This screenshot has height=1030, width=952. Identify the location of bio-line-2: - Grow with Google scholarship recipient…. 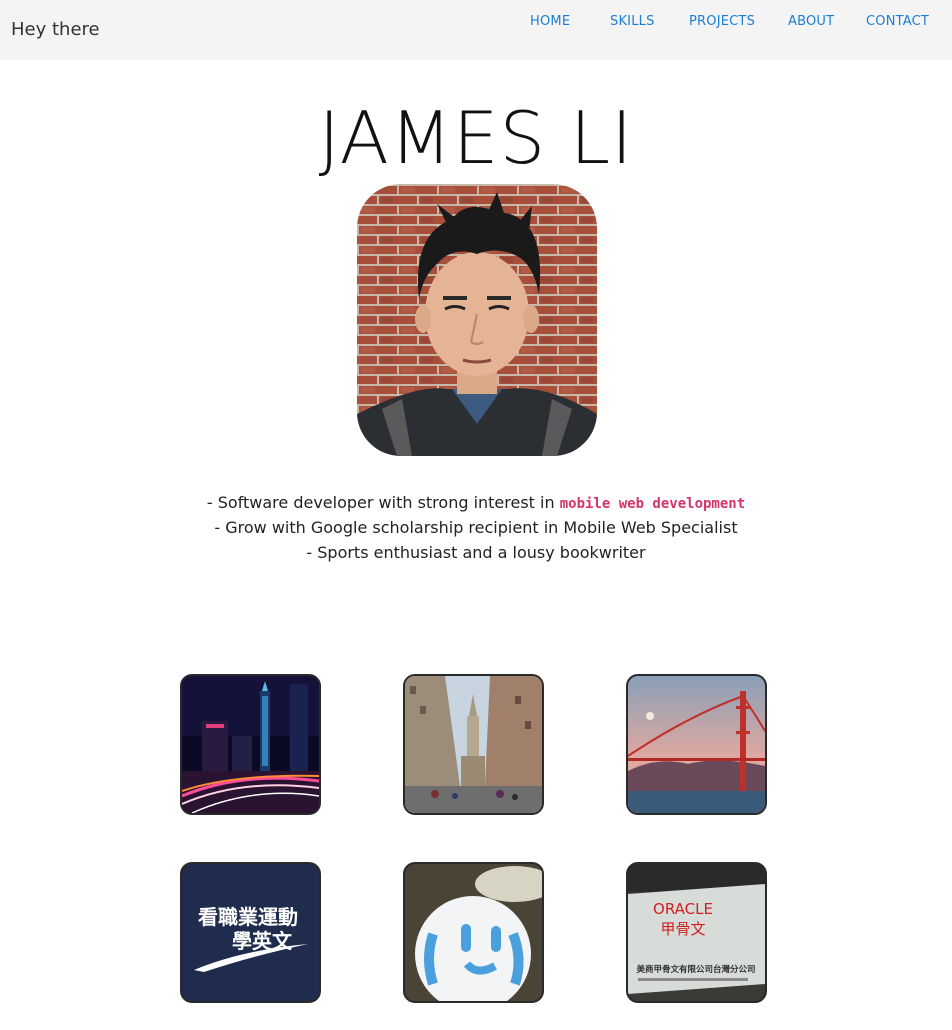
(476, 527).